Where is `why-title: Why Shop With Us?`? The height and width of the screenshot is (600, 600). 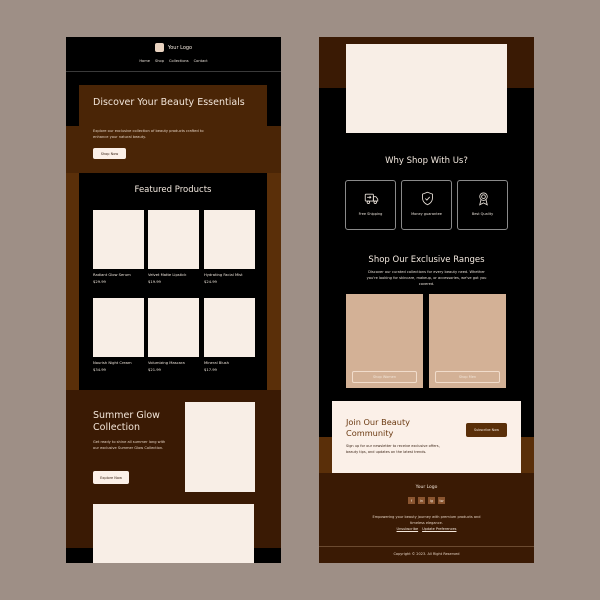
why-title: Why Shop With Us? is located at coordinates (426, 161).